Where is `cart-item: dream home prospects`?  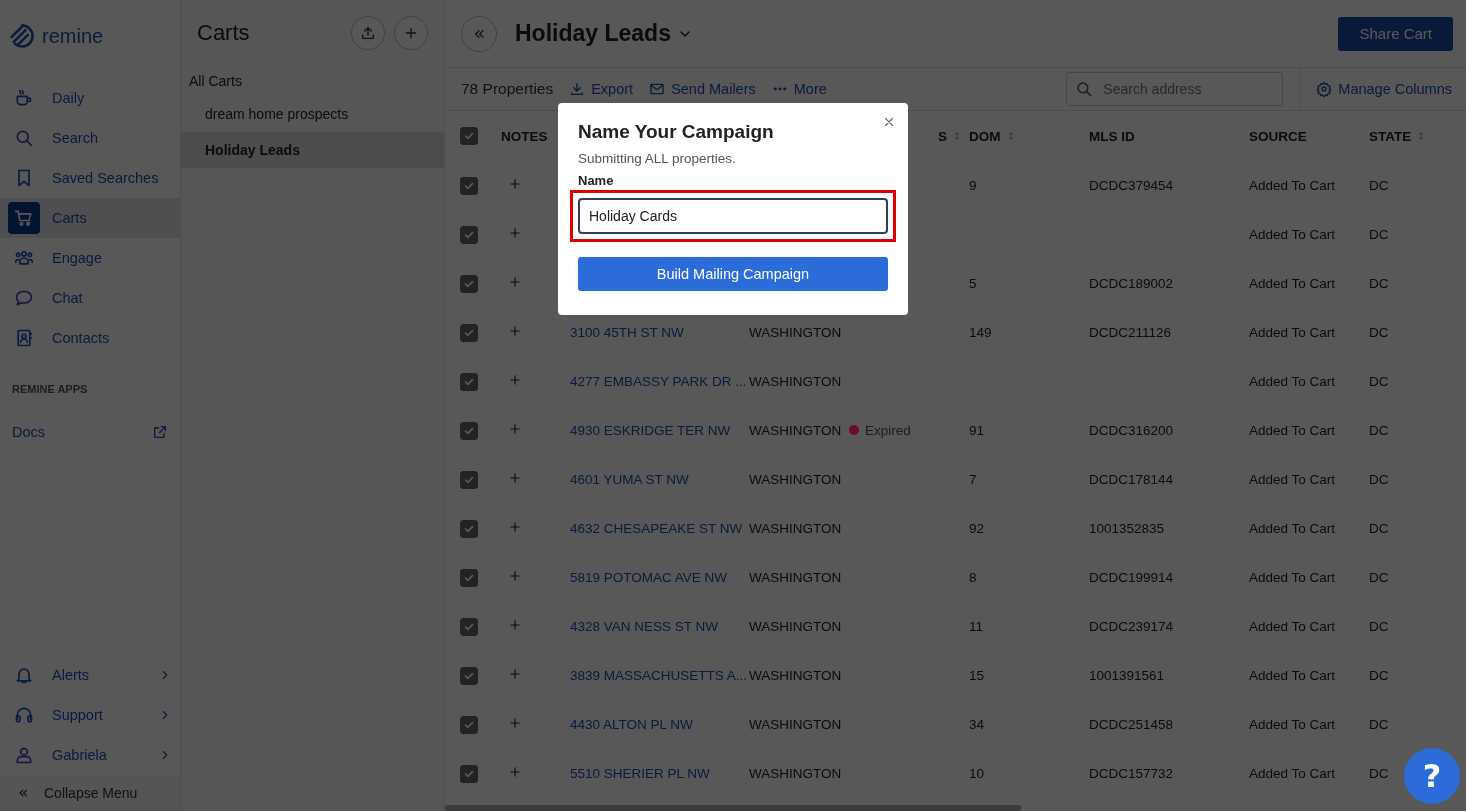 cart-item: dream home prospects is located at coordinates (312, 114).